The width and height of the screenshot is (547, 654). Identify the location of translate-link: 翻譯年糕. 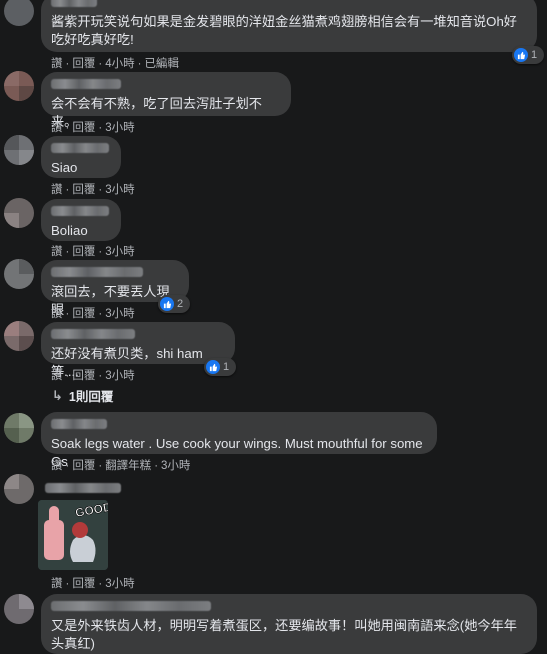
(128, 465).